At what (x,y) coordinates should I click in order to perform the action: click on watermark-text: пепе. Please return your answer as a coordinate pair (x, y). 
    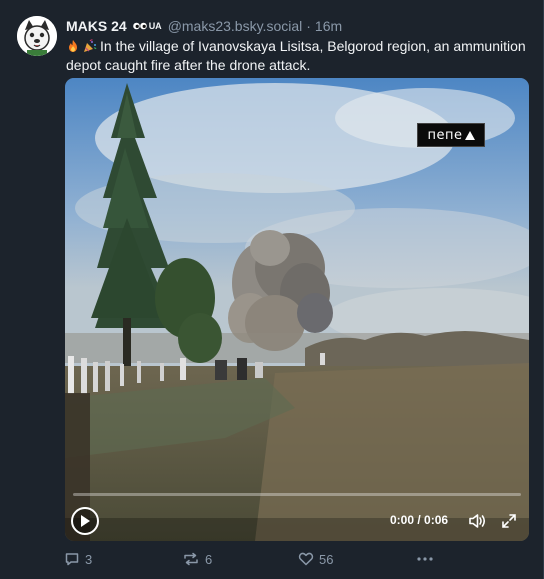
    Looking at the image, I should click on (445, 135).